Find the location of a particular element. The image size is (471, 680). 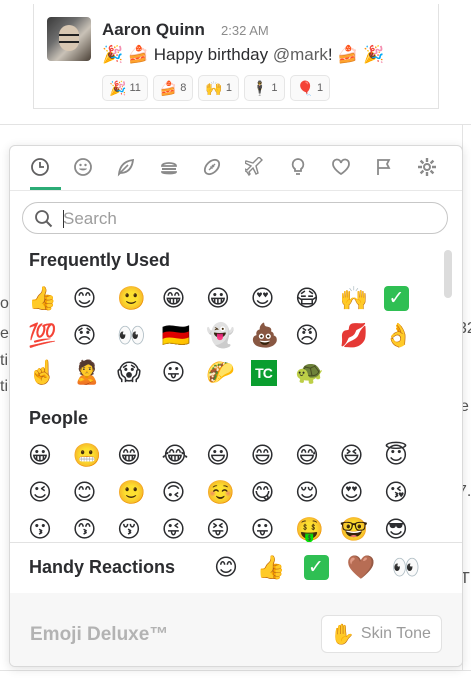

reaction-raised-hands: 🙌 1 is located at coordinates (218, 88).